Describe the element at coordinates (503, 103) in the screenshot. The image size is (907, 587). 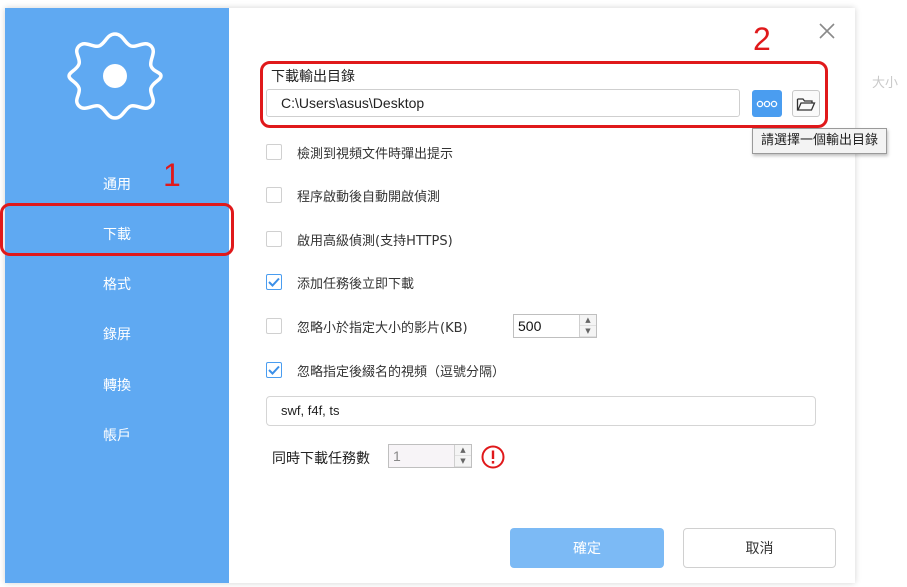
I see `output-path-input: C:\Users\asus\Desktop` at that location.